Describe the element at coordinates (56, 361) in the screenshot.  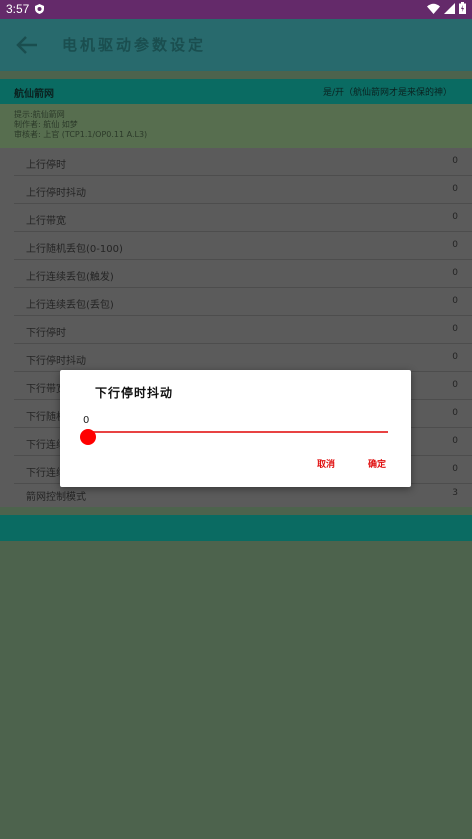
I see `item-label: 下行停时抖动` at that location.